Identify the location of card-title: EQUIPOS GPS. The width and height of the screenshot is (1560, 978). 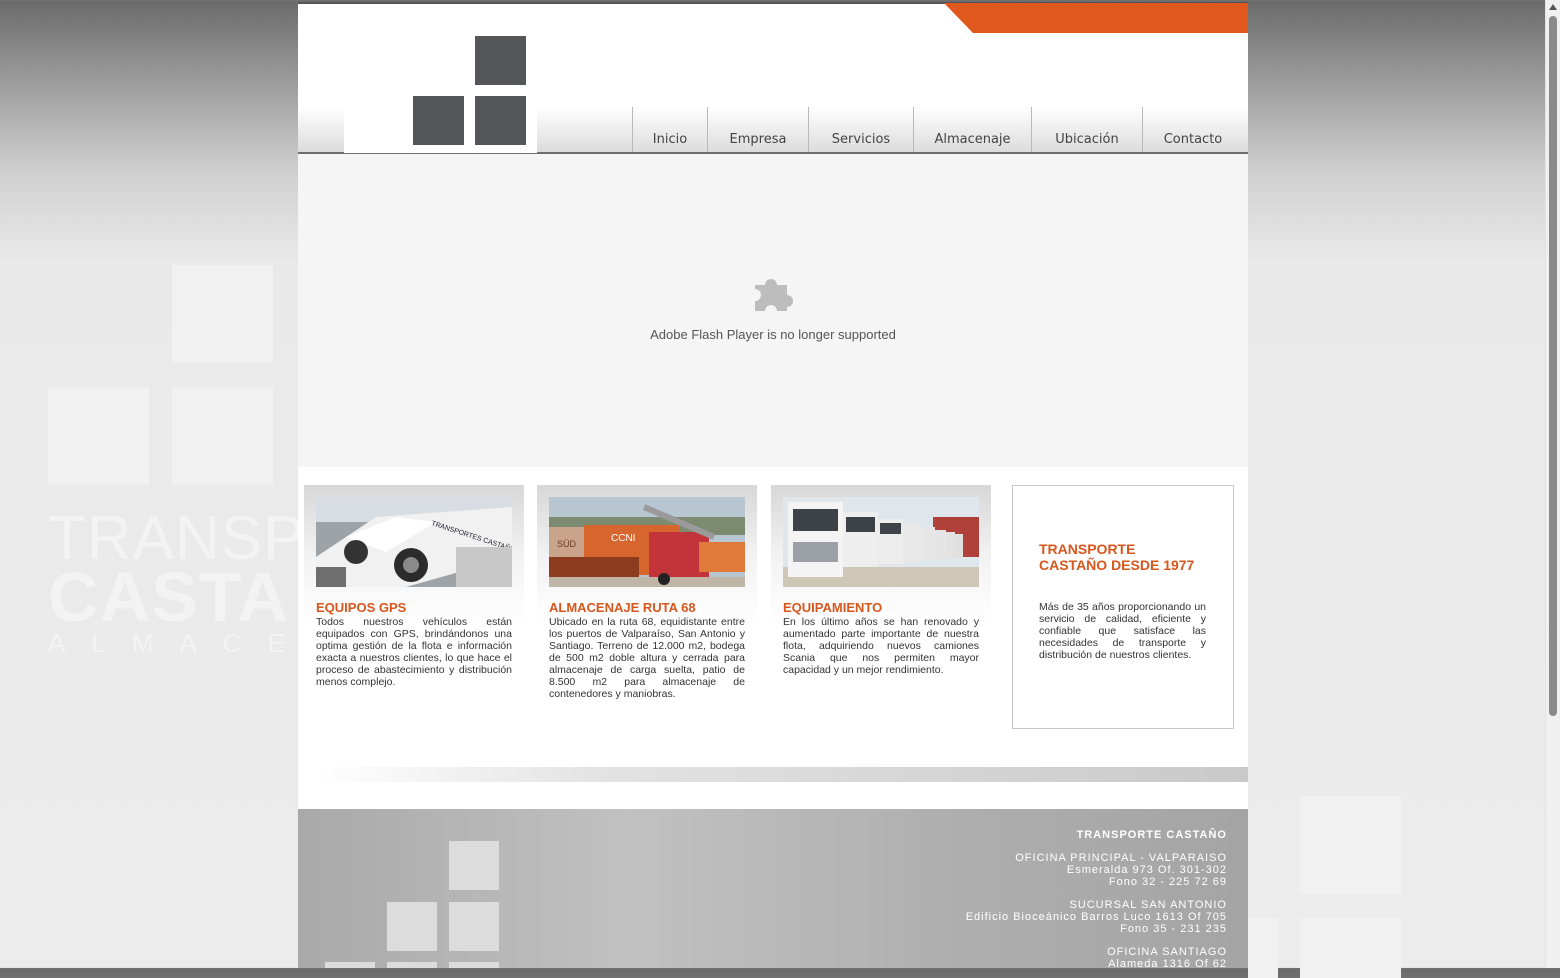
(361, 607).